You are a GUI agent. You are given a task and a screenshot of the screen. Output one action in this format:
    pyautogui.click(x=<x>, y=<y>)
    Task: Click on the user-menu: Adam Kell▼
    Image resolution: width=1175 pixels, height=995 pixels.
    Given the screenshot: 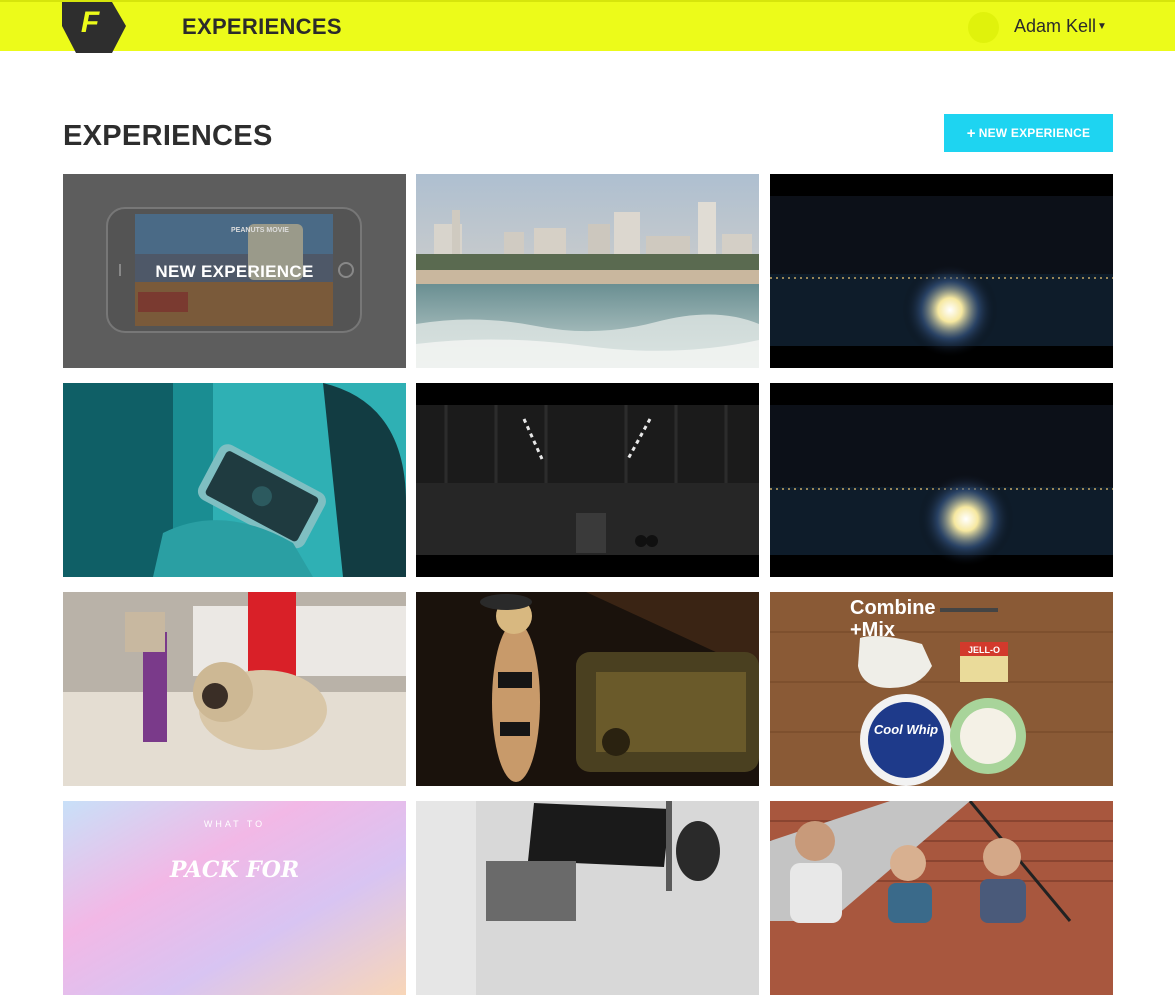 What is the action you would take?
    pyautogui.click(x=1060, y=26)
    